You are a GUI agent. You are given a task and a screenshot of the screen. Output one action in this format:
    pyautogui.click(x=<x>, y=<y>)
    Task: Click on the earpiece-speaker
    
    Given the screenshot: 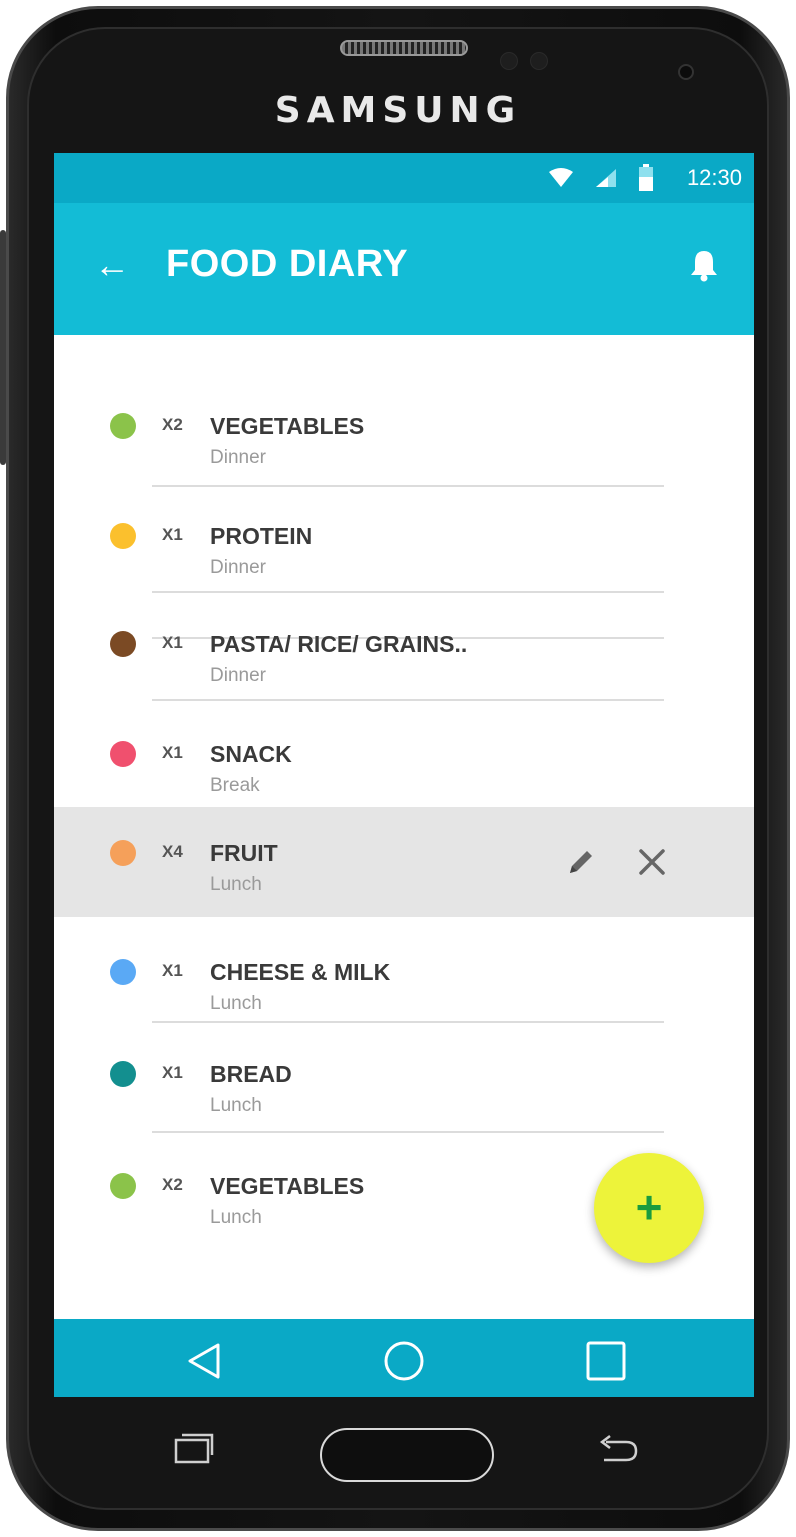 What is the action you would take?
    pyautogui.click(x=404, y=48)
    